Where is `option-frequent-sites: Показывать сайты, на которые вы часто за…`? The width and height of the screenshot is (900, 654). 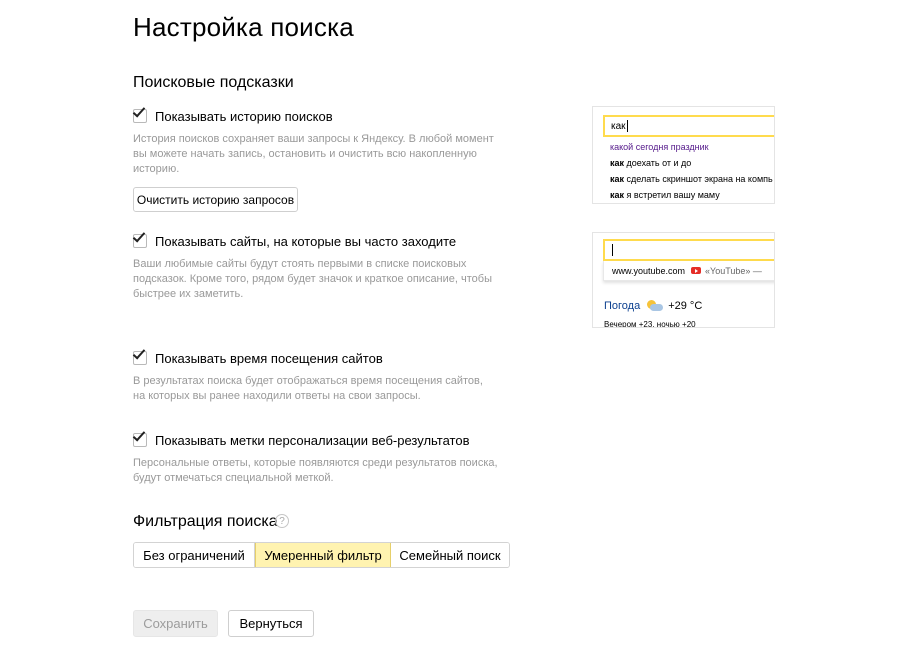
option-frequent-sites: Показывать сайты, на которые вы часто за… is located at coordinates (322, 265).